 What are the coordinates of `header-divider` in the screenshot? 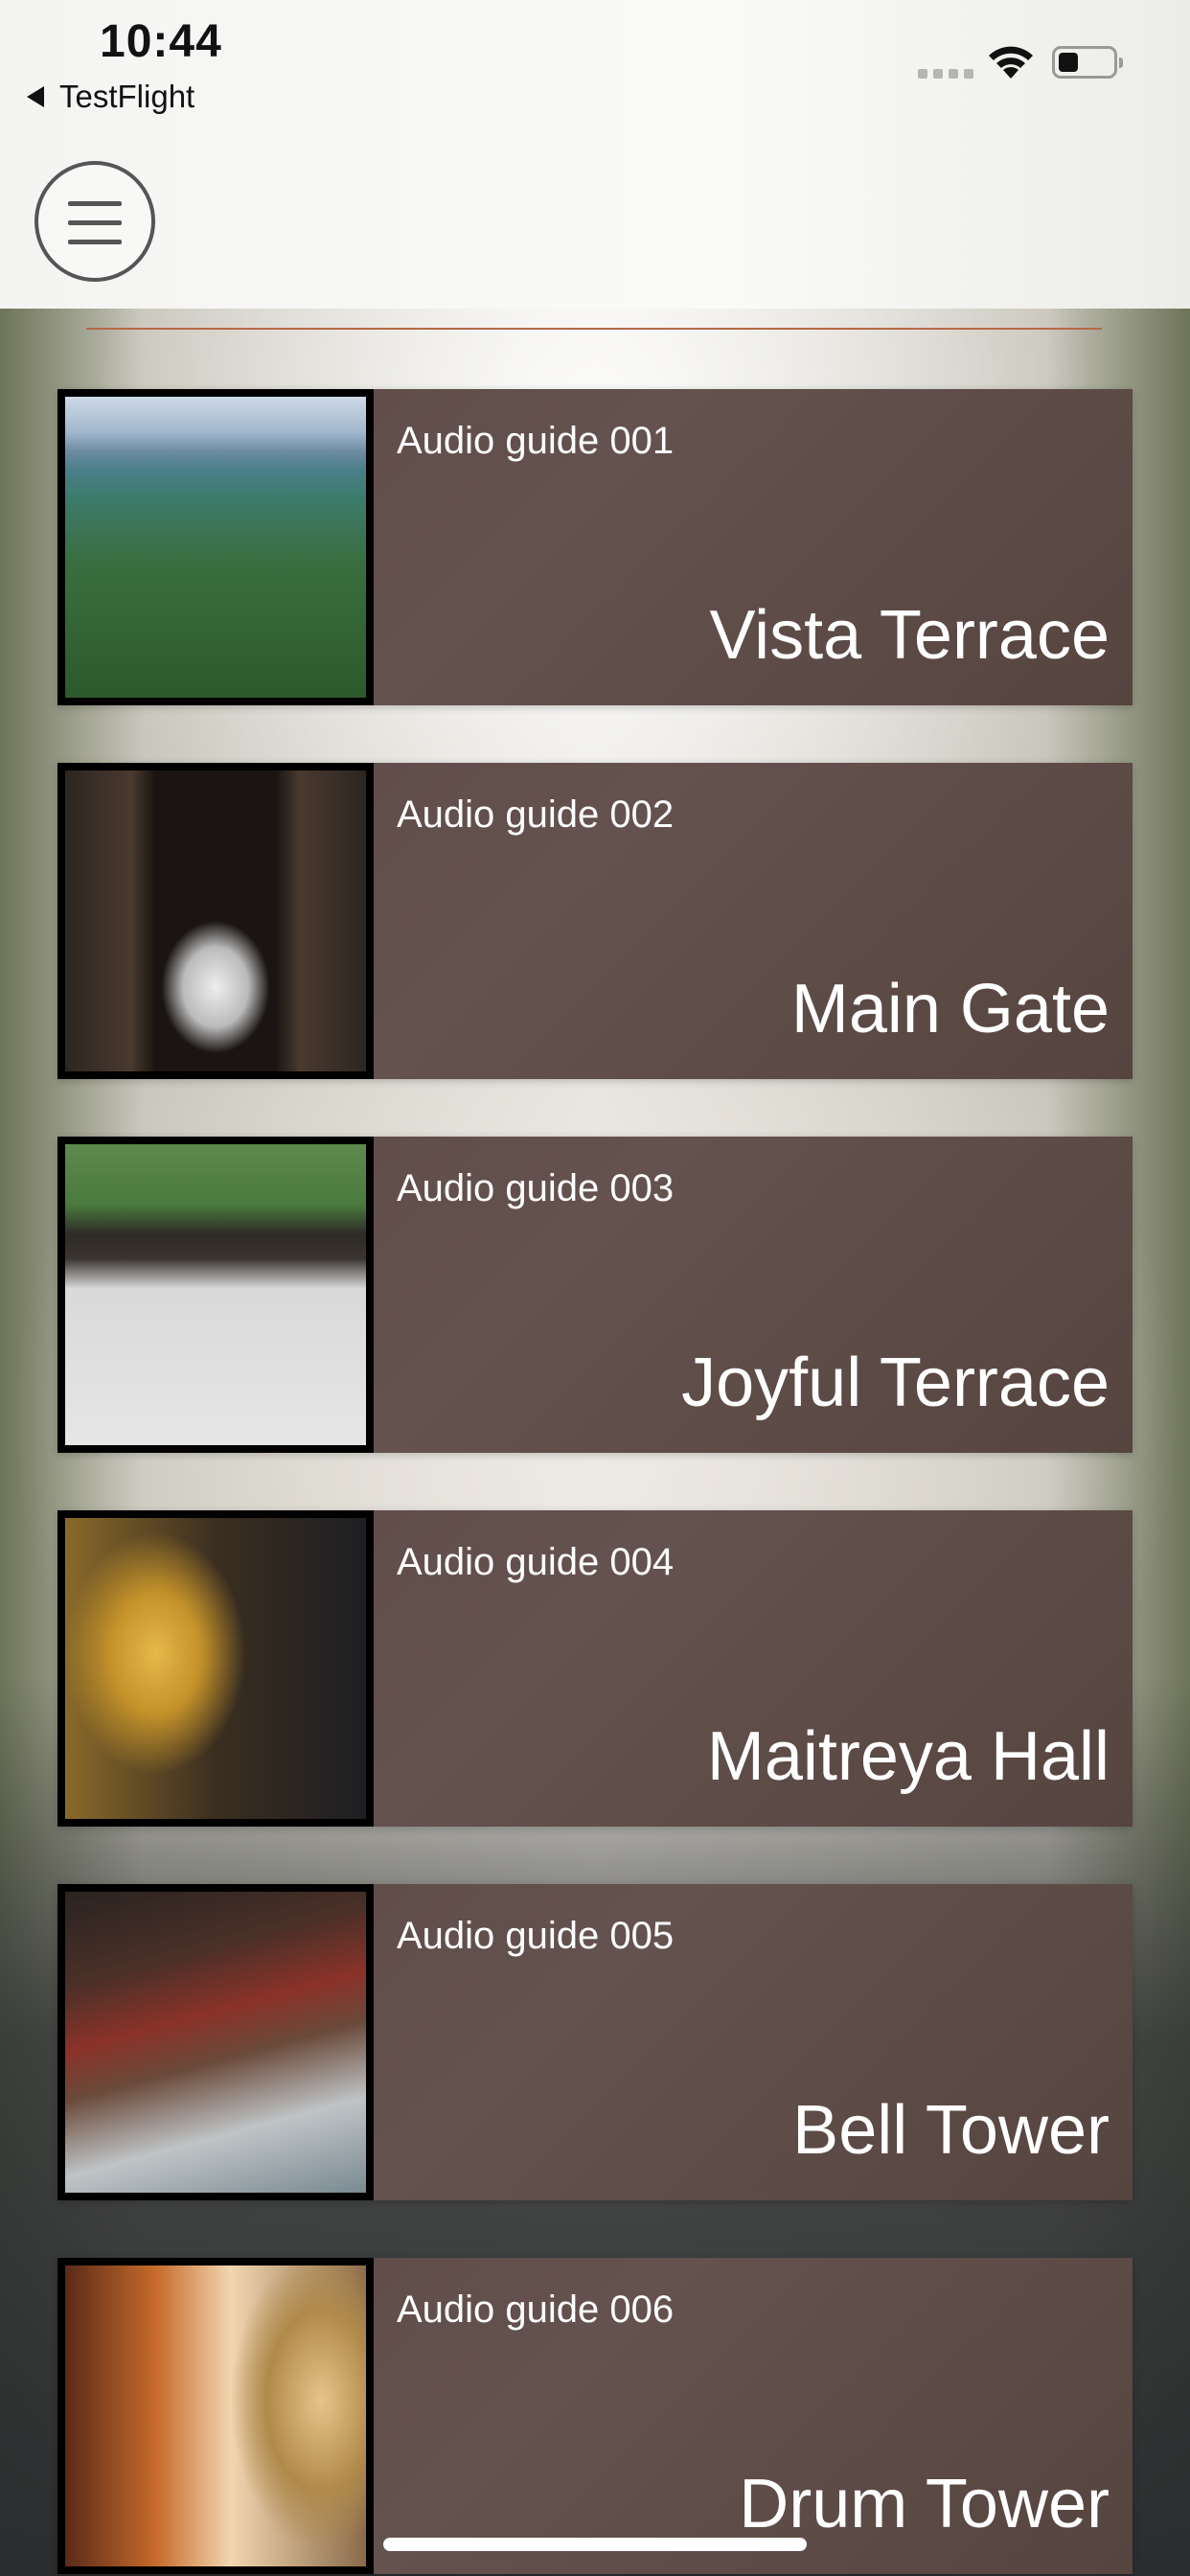 It's located at (594, 329).